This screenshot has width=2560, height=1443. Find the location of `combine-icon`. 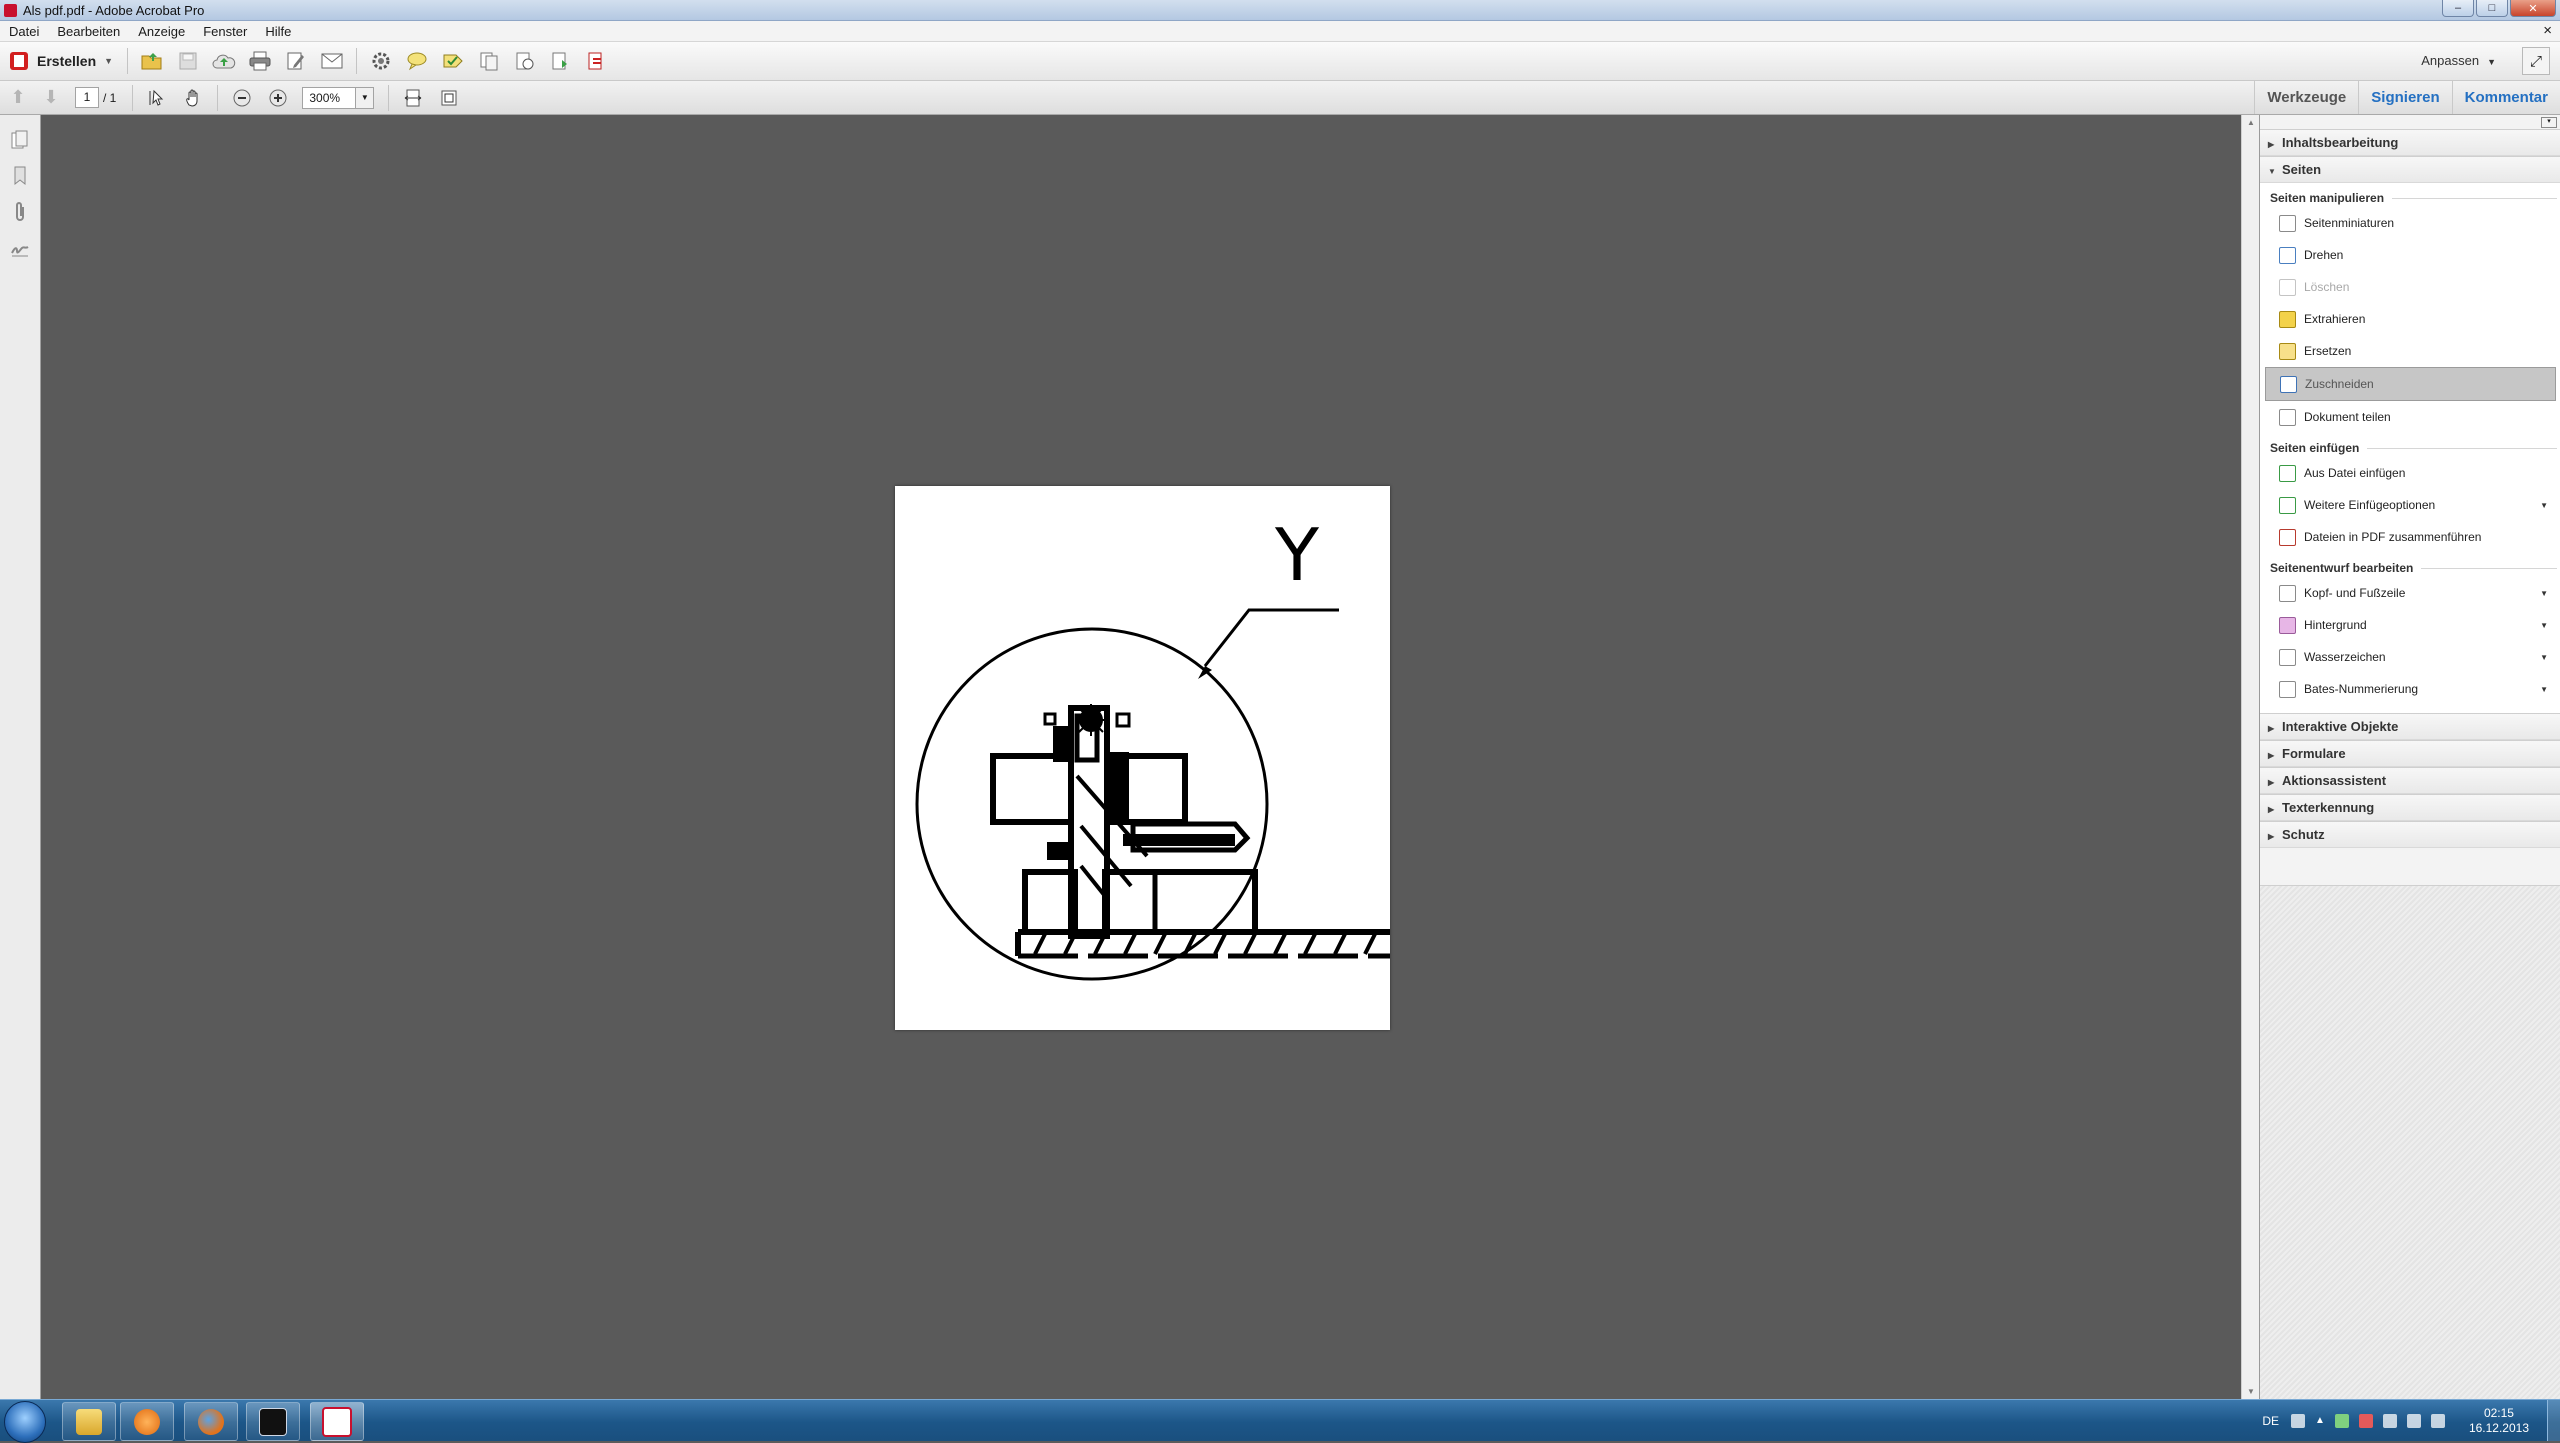

combine-icon is located at coordinates (597, 61).